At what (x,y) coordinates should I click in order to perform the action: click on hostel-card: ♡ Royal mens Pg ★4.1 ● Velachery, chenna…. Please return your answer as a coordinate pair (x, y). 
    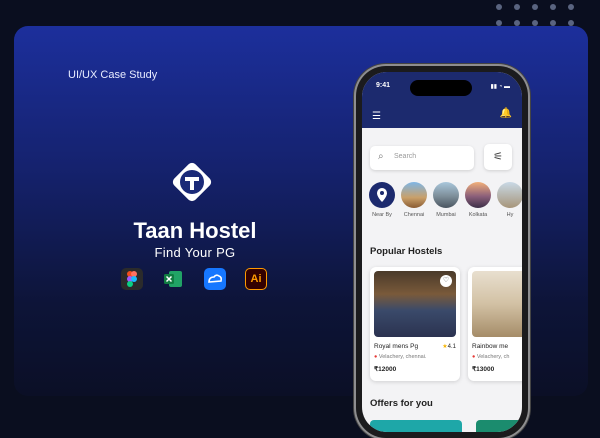
    Looking at the image, I should click on (415, 324).